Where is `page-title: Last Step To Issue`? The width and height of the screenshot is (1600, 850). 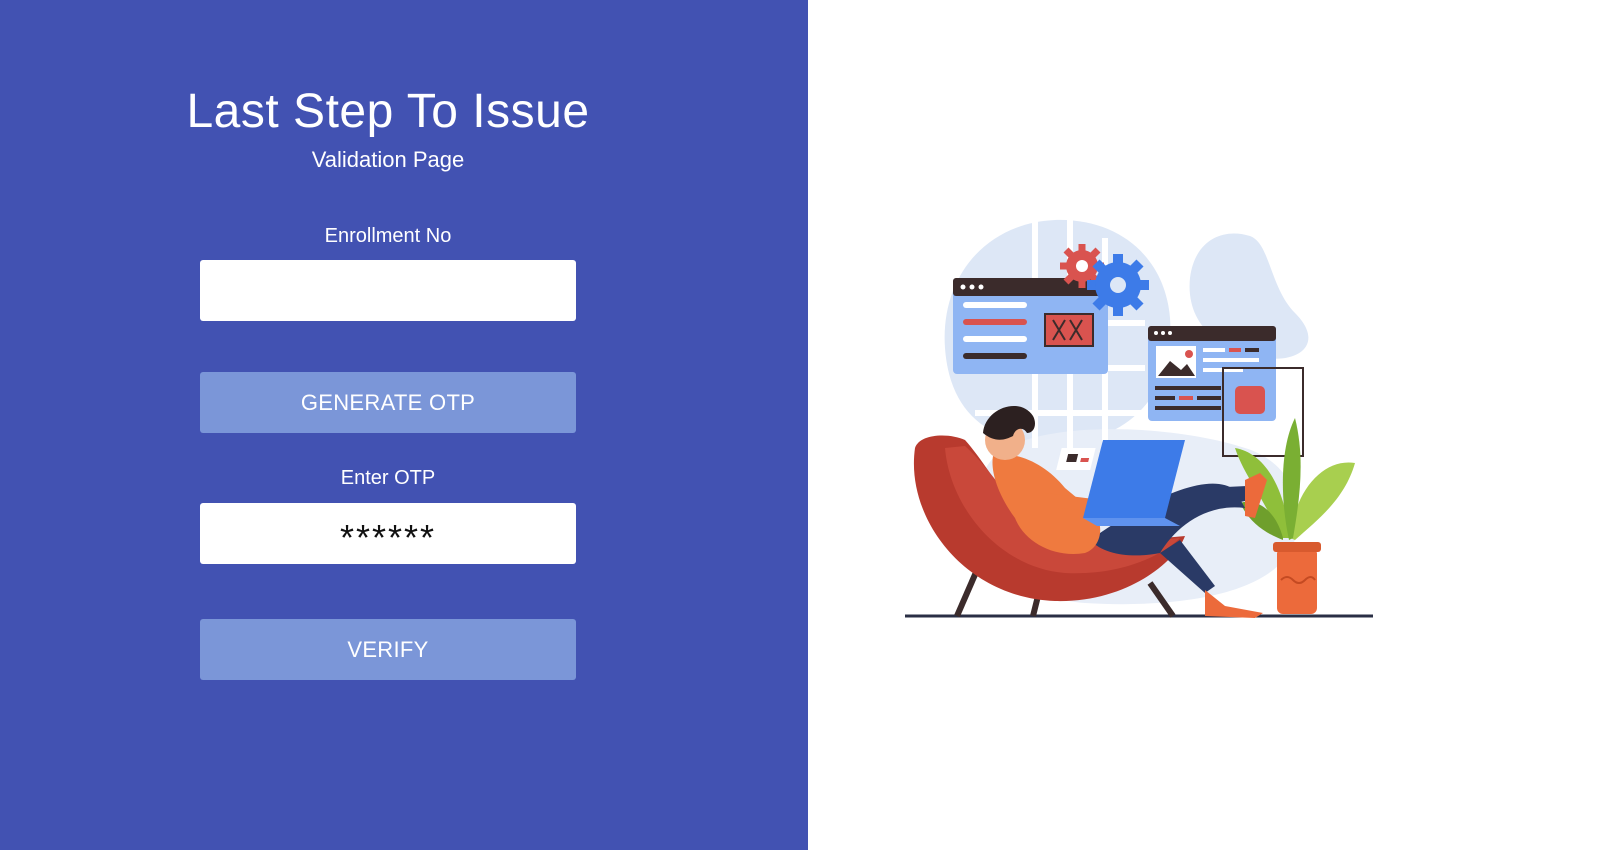
page-title: Last Step To Issue is located at coordinates (388, 111).